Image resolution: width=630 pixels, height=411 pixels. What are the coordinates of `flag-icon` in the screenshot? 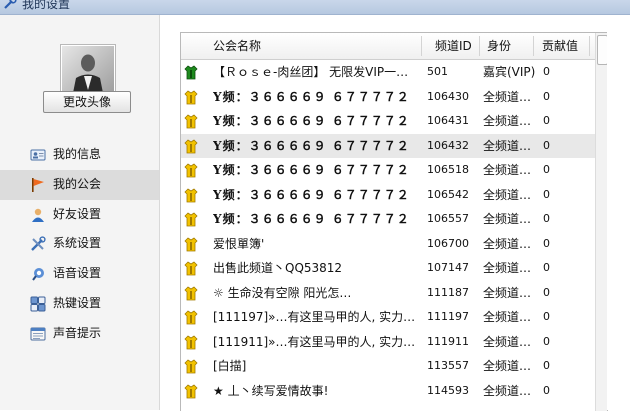 It's located at (38, 184).